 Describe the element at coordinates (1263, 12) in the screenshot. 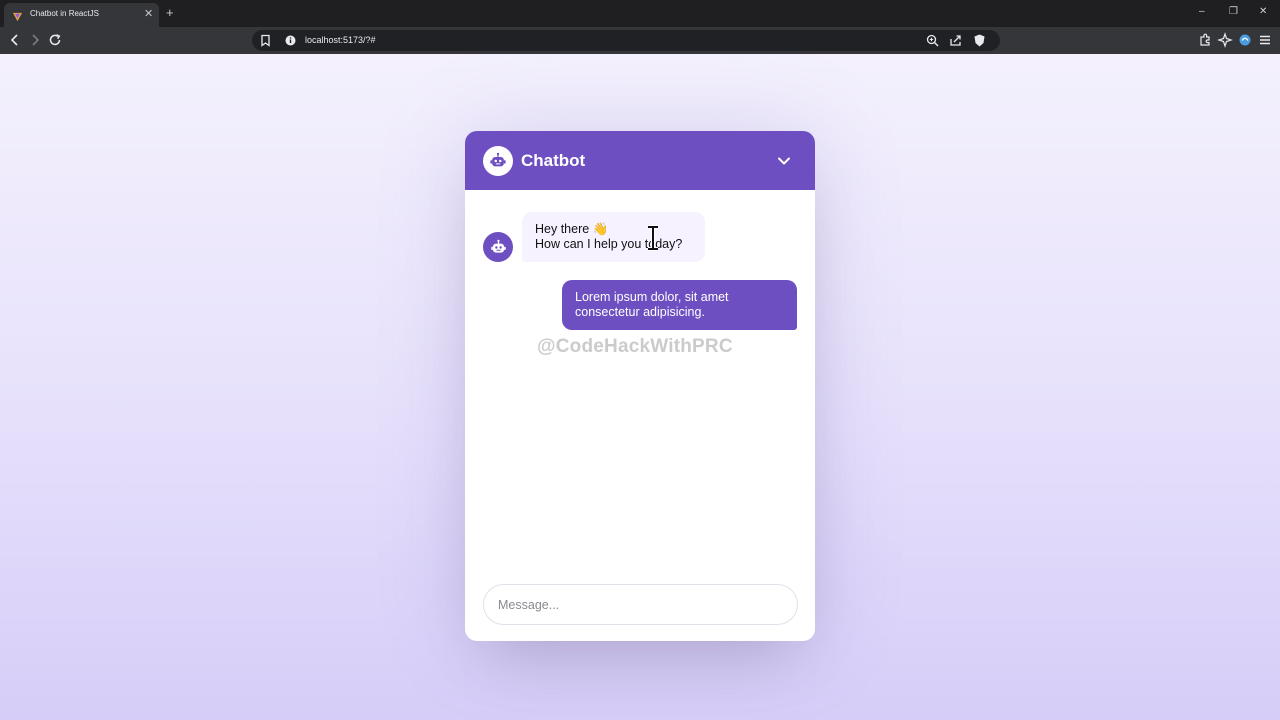

I see `close-window-button: ✕` at that location.